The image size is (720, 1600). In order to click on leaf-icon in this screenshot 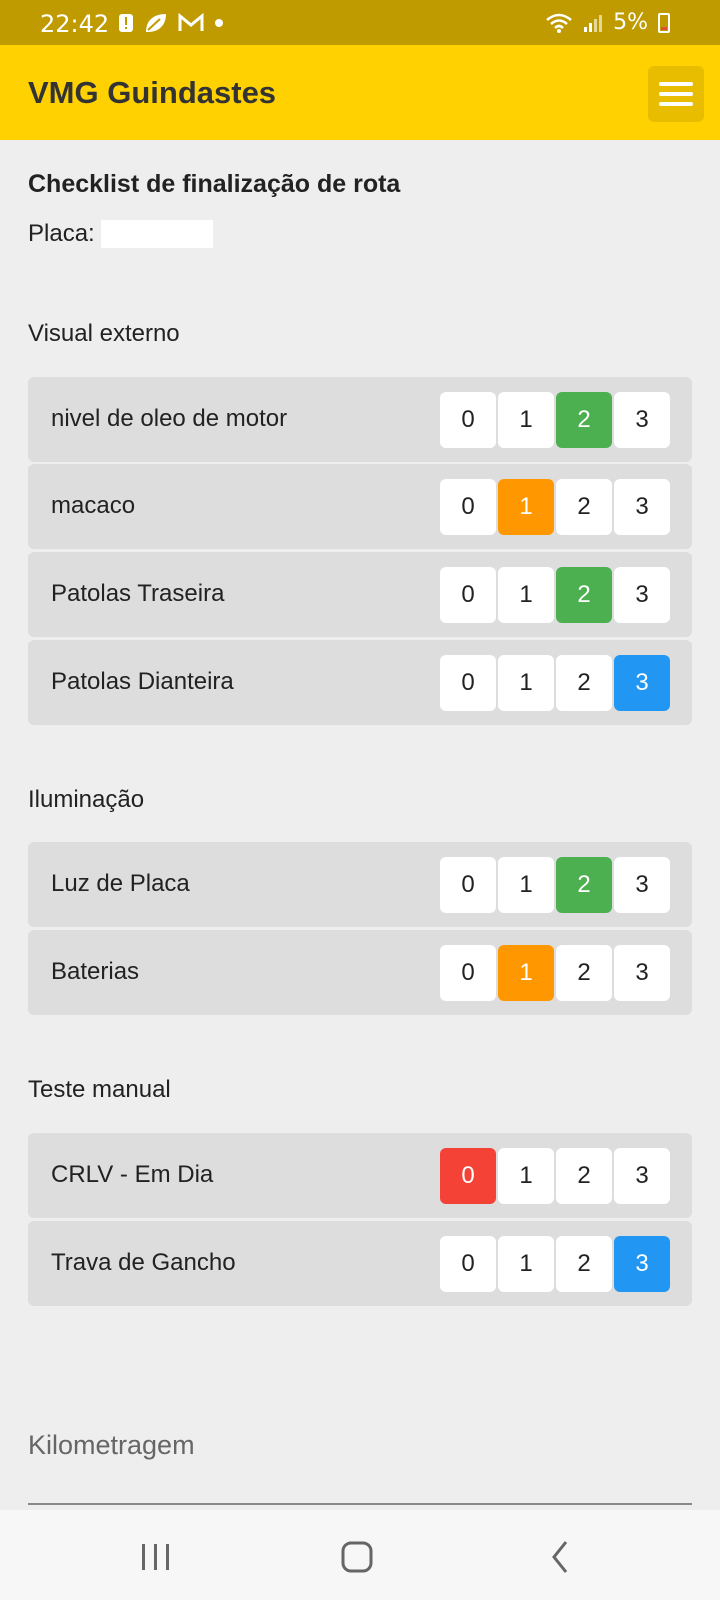, I will do `click(156, 23)`.